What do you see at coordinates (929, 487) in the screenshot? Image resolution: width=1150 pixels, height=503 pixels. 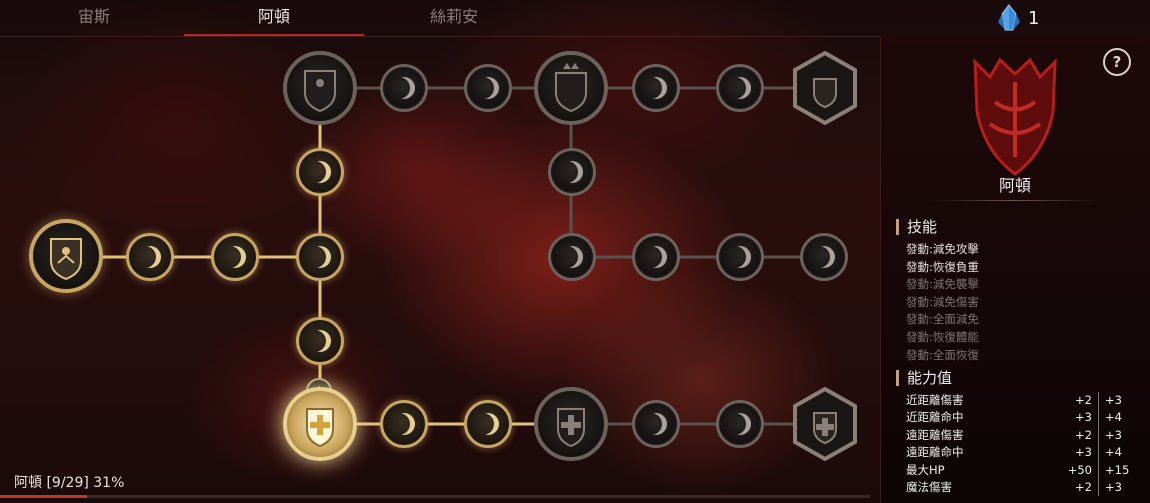 I see `stat-name: 魔法傷害` at bounding box center [929, 487].